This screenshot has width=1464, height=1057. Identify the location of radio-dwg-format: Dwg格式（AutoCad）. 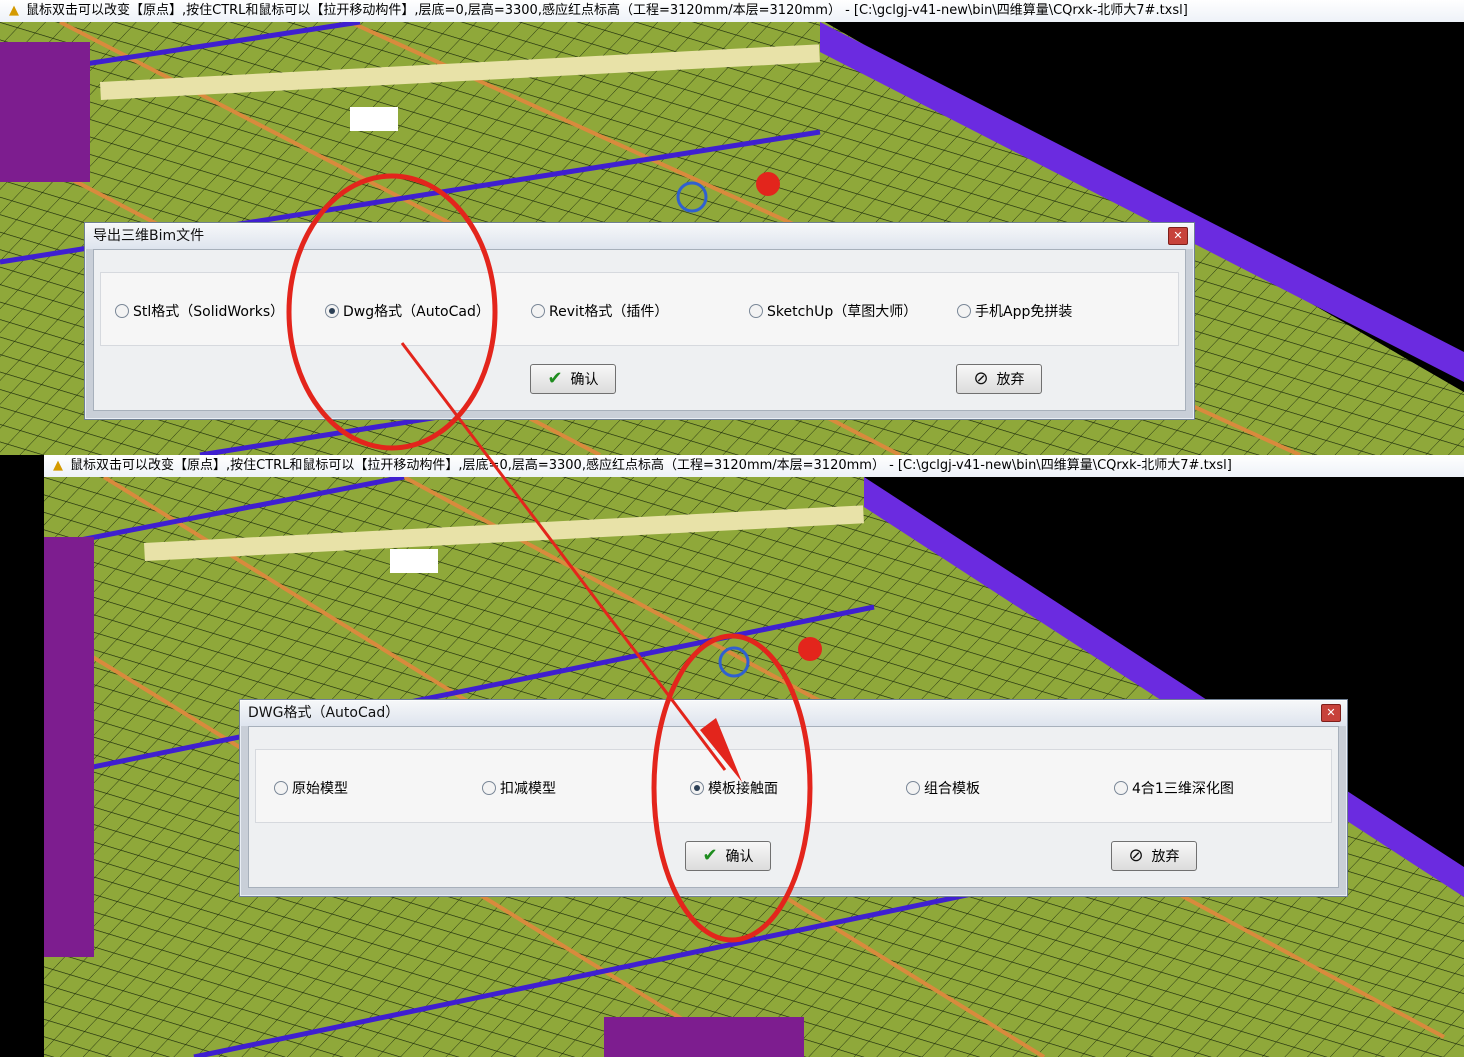
(407, 311).